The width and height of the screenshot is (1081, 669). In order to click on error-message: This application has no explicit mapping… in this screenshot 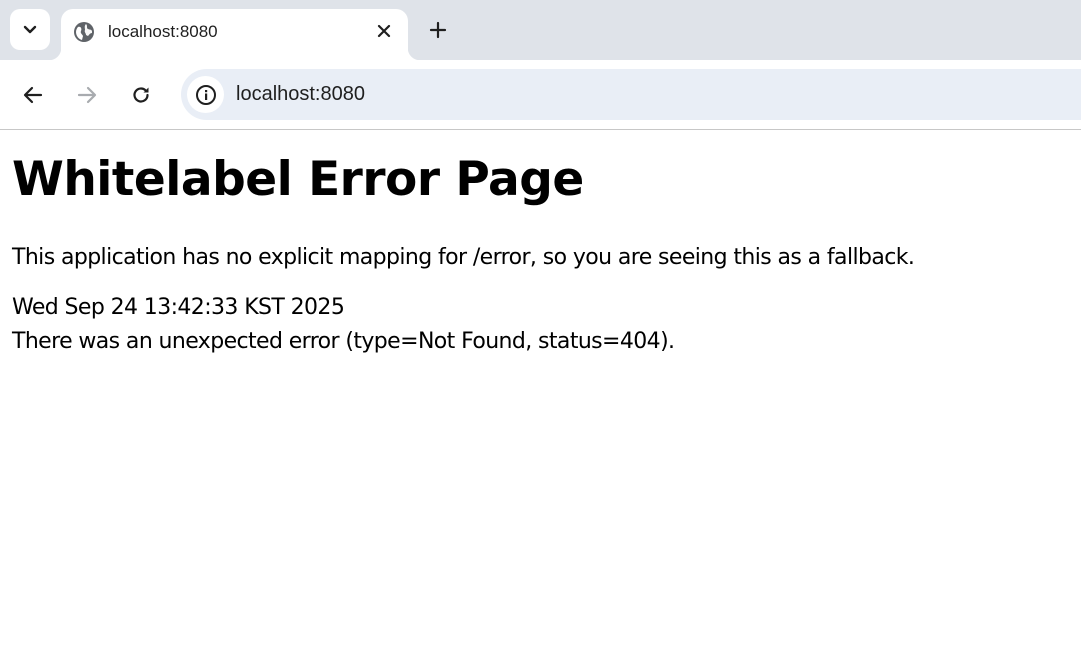, I will do `click(463, 257)`.